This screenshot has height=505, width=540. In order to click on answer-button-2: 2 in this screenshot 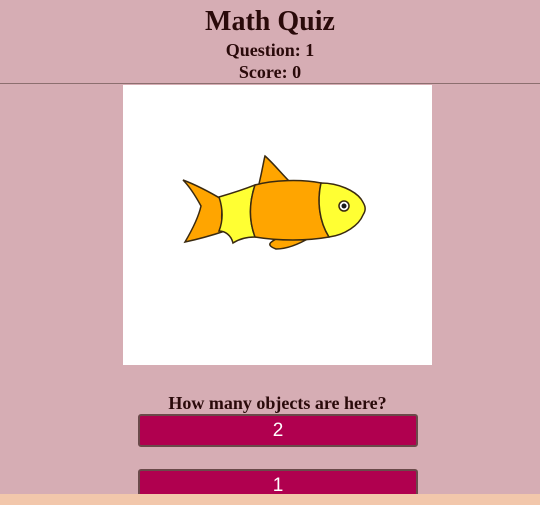, I will do `click(278, 430)`.